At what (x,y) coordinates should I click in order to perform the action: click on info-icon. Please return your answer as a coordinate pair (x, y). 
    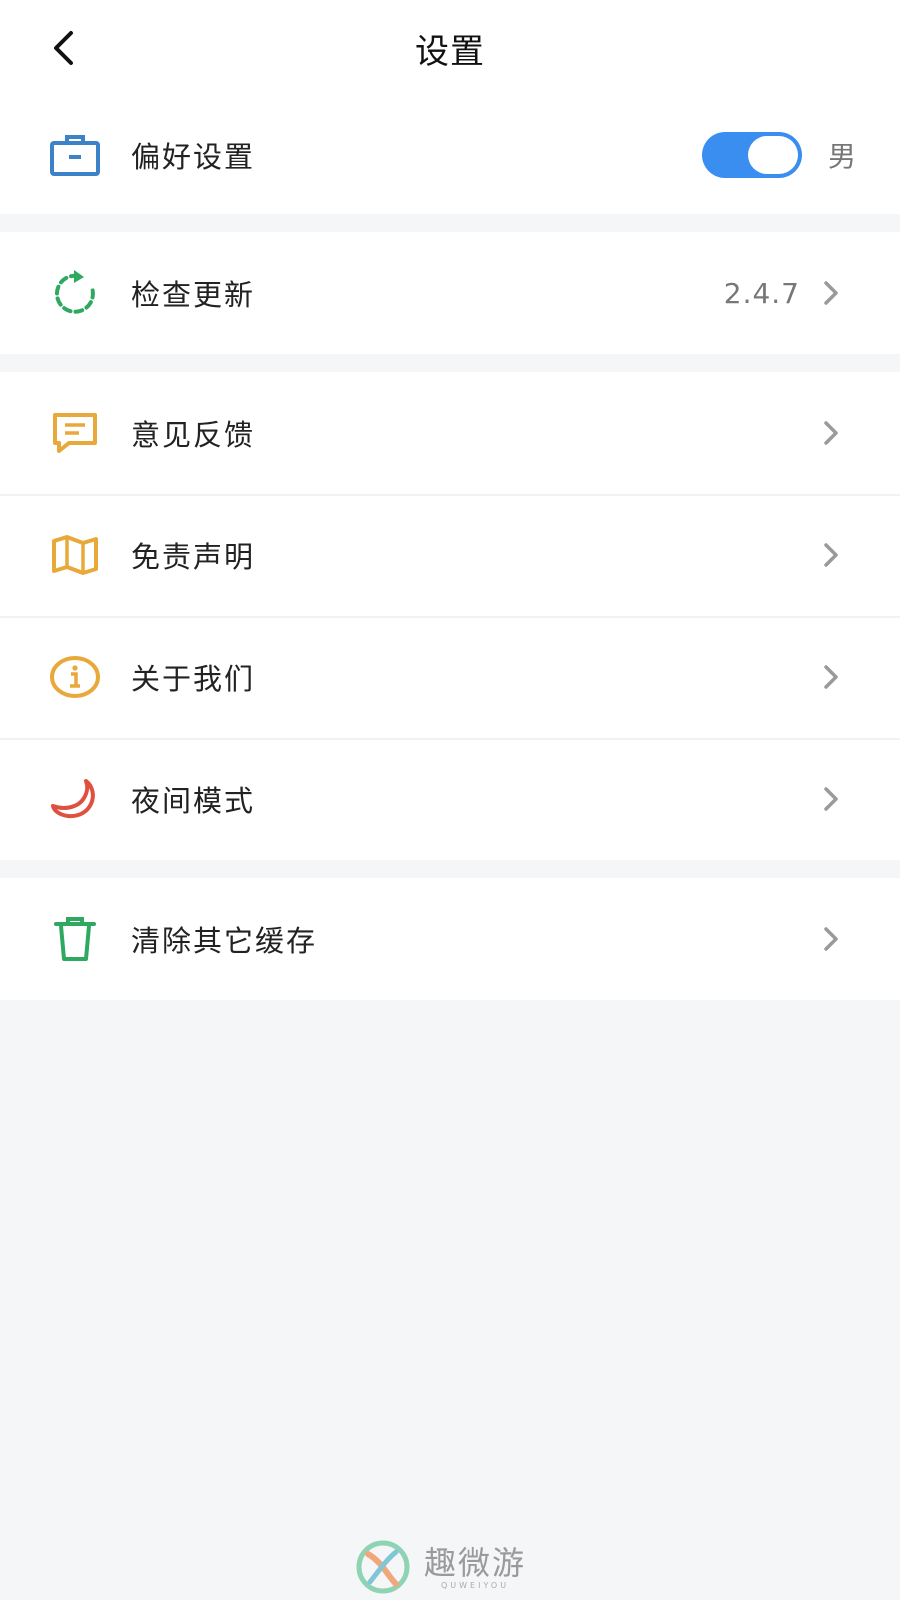
    Looking at the image, I should click on (75, 677).